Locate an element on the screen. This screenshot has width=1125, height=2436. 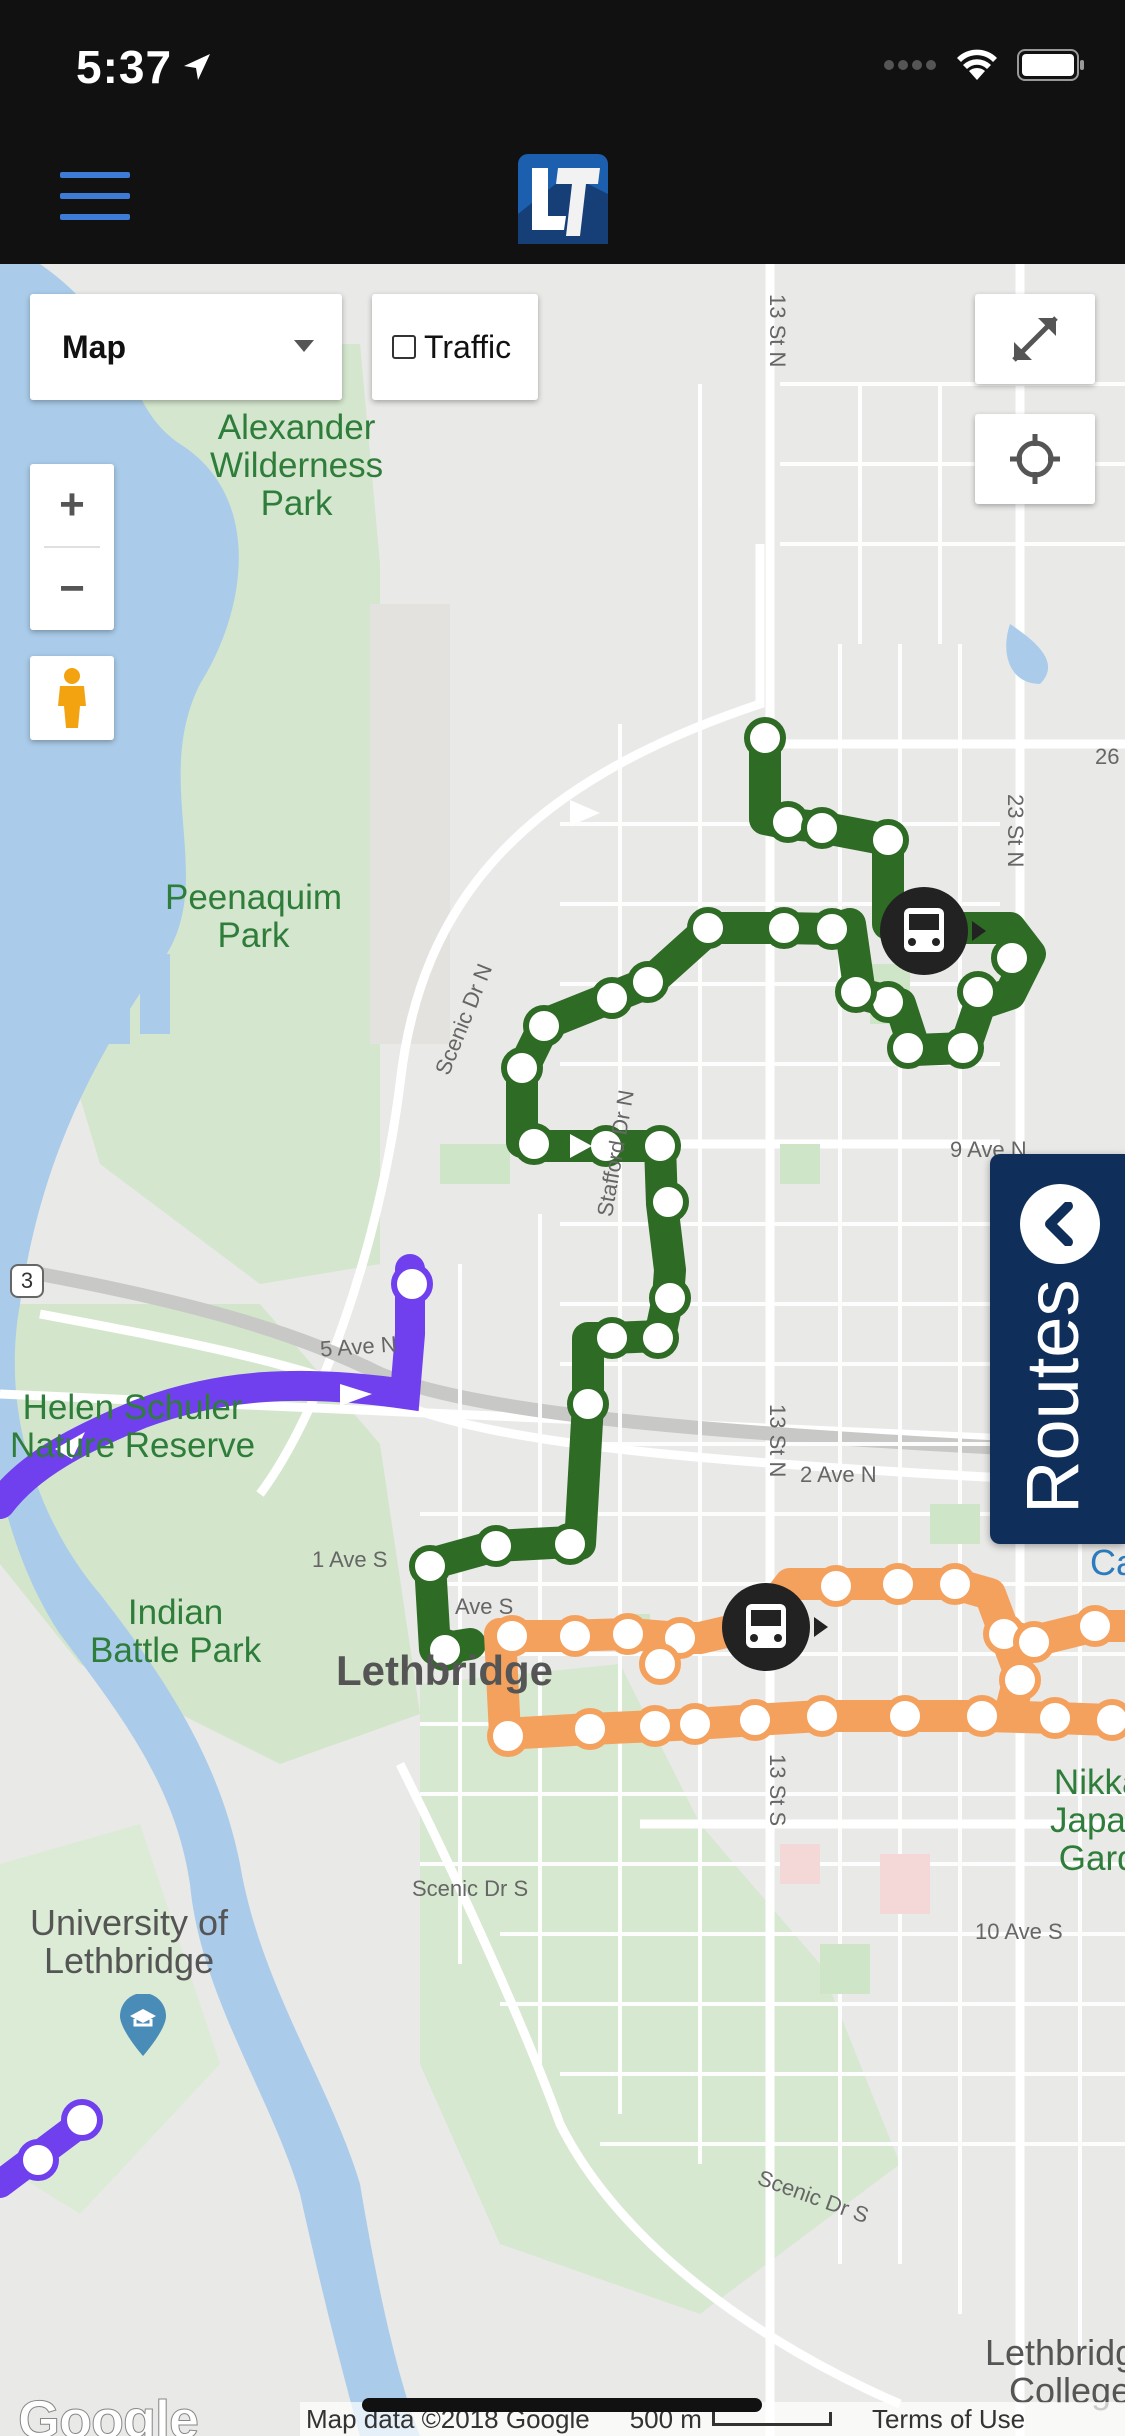
zoom-out-button: − is located at coordinates (72, 589).